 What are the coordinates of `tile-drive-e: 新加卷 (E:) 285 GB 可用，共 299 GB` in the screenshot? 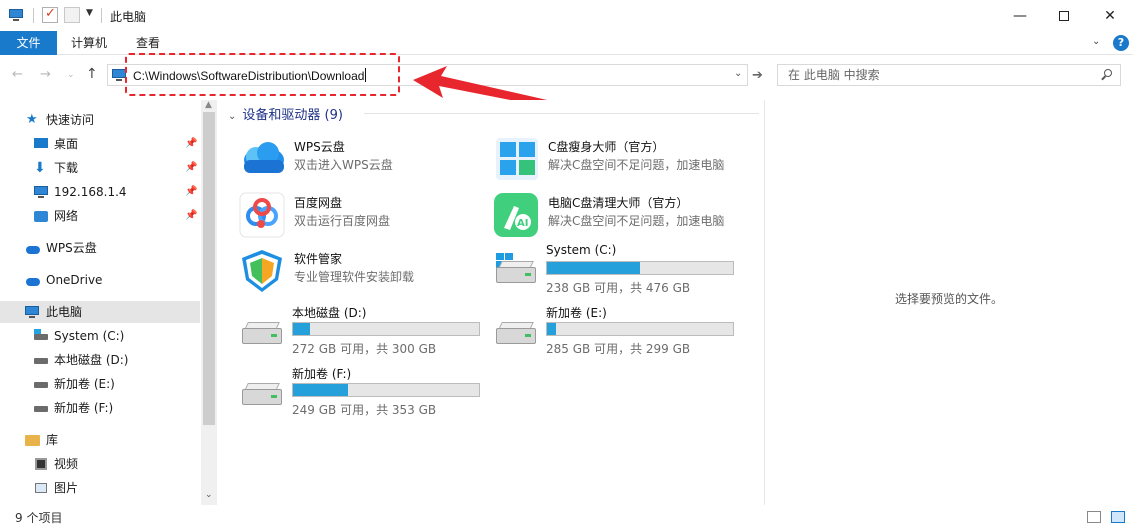 It's located at (617, 332).